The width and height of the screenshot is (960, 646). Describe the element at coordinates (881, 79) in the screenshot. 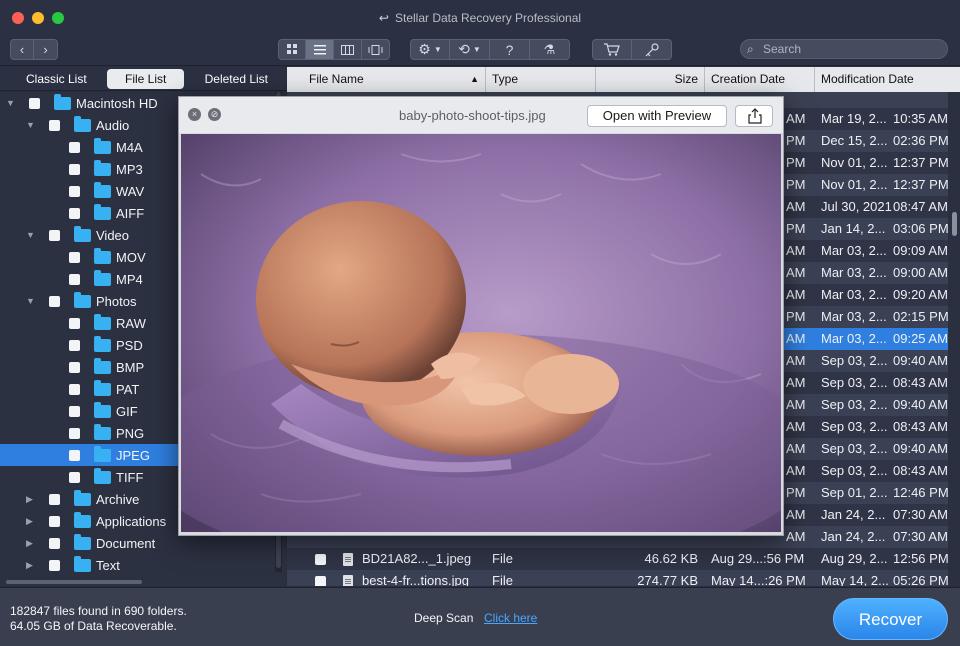

I see `column-modification-date: Modification Date` at that location.